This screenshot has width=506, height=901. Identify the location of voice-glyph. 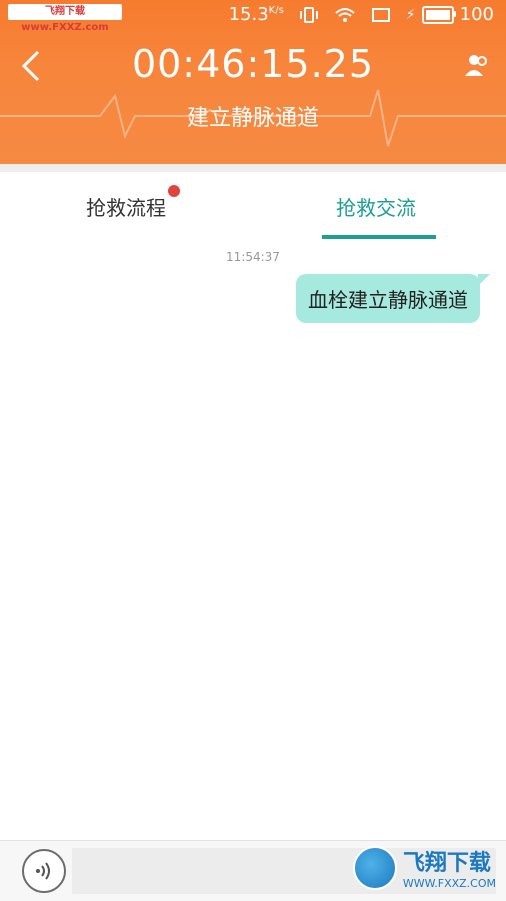
(43, 871).